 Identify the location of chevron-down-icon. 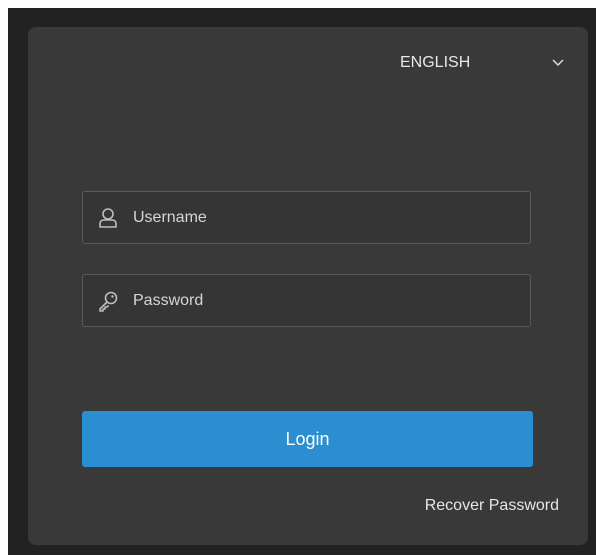
(558, 62).